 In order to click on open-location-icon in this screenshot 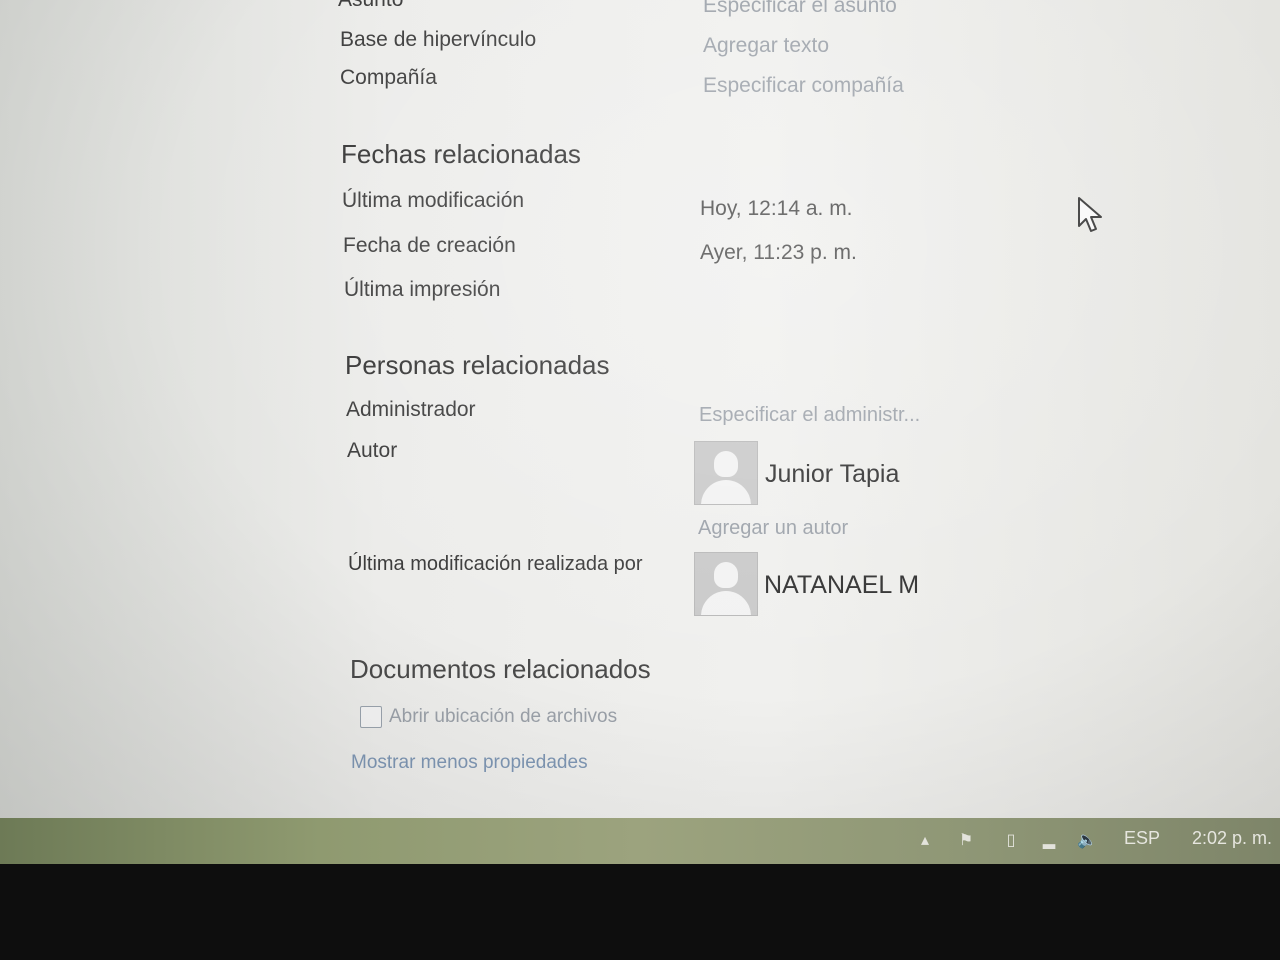, I will do `click(371, 717)`.